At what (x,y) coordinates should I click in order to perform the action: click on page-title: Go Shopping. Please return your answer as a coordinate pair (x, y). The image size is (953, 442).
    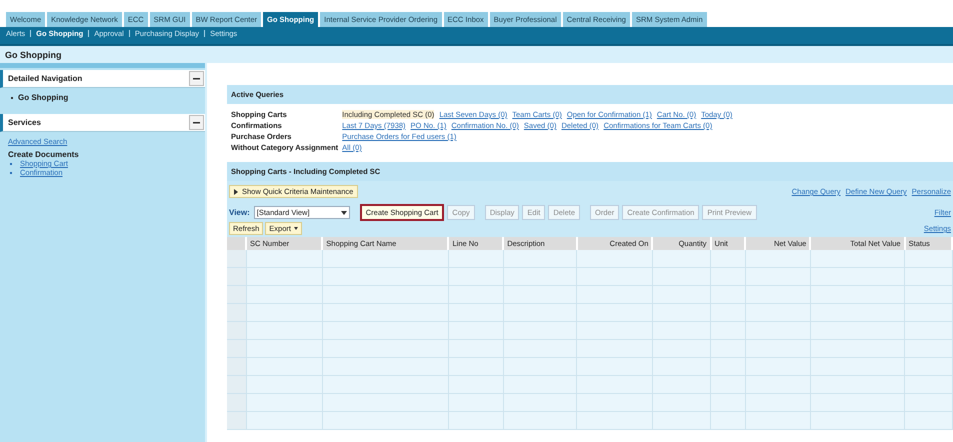
    Looking at the image, I should click on (33, 55).